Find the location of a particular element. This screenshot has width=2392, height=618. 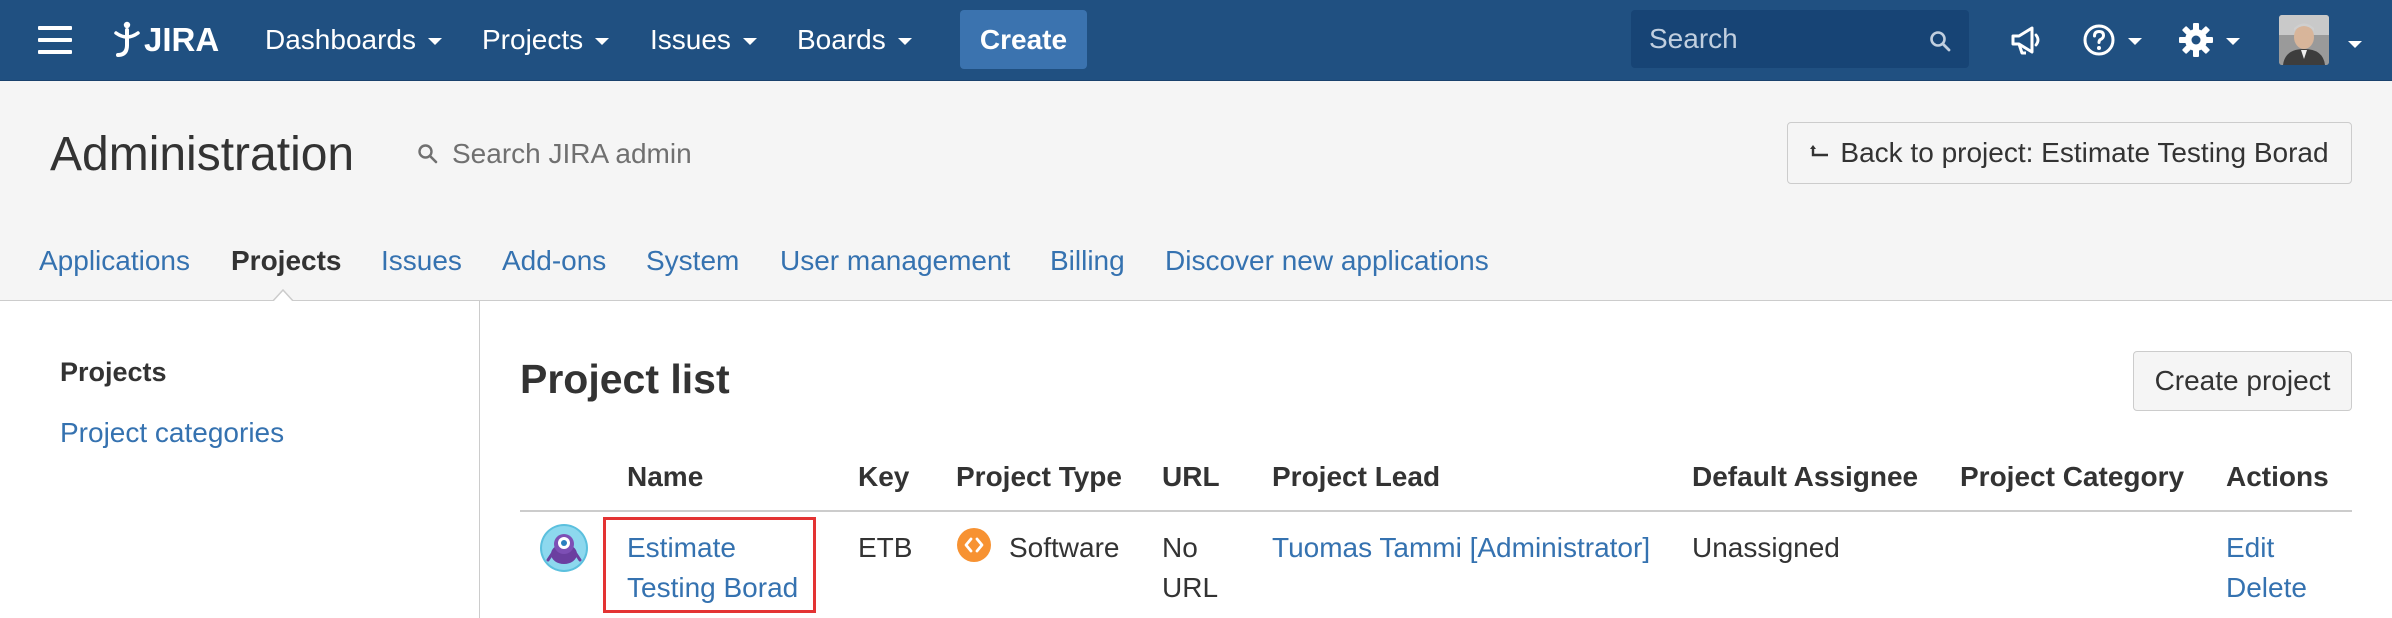

column-header-default-assignee: Default Assignee is located at coordinates (1805, 476).